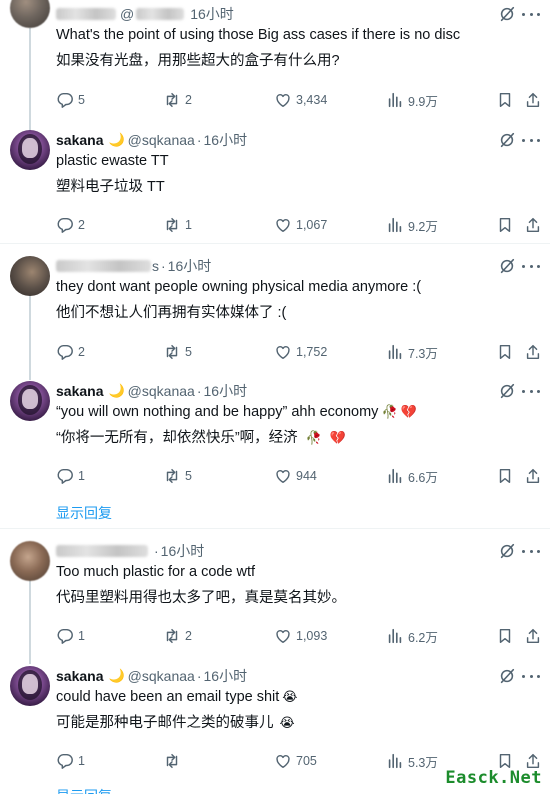  I want to click on like-button: 1,067, so click(300, 225).